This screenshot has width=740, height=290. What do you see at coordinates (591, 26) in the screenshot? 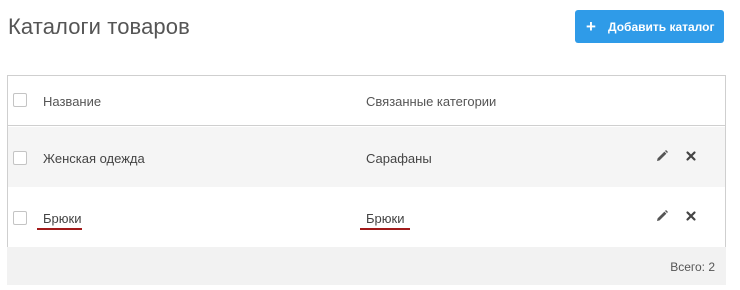
I see `plus-icon: +` at bounding box center [591, 26].